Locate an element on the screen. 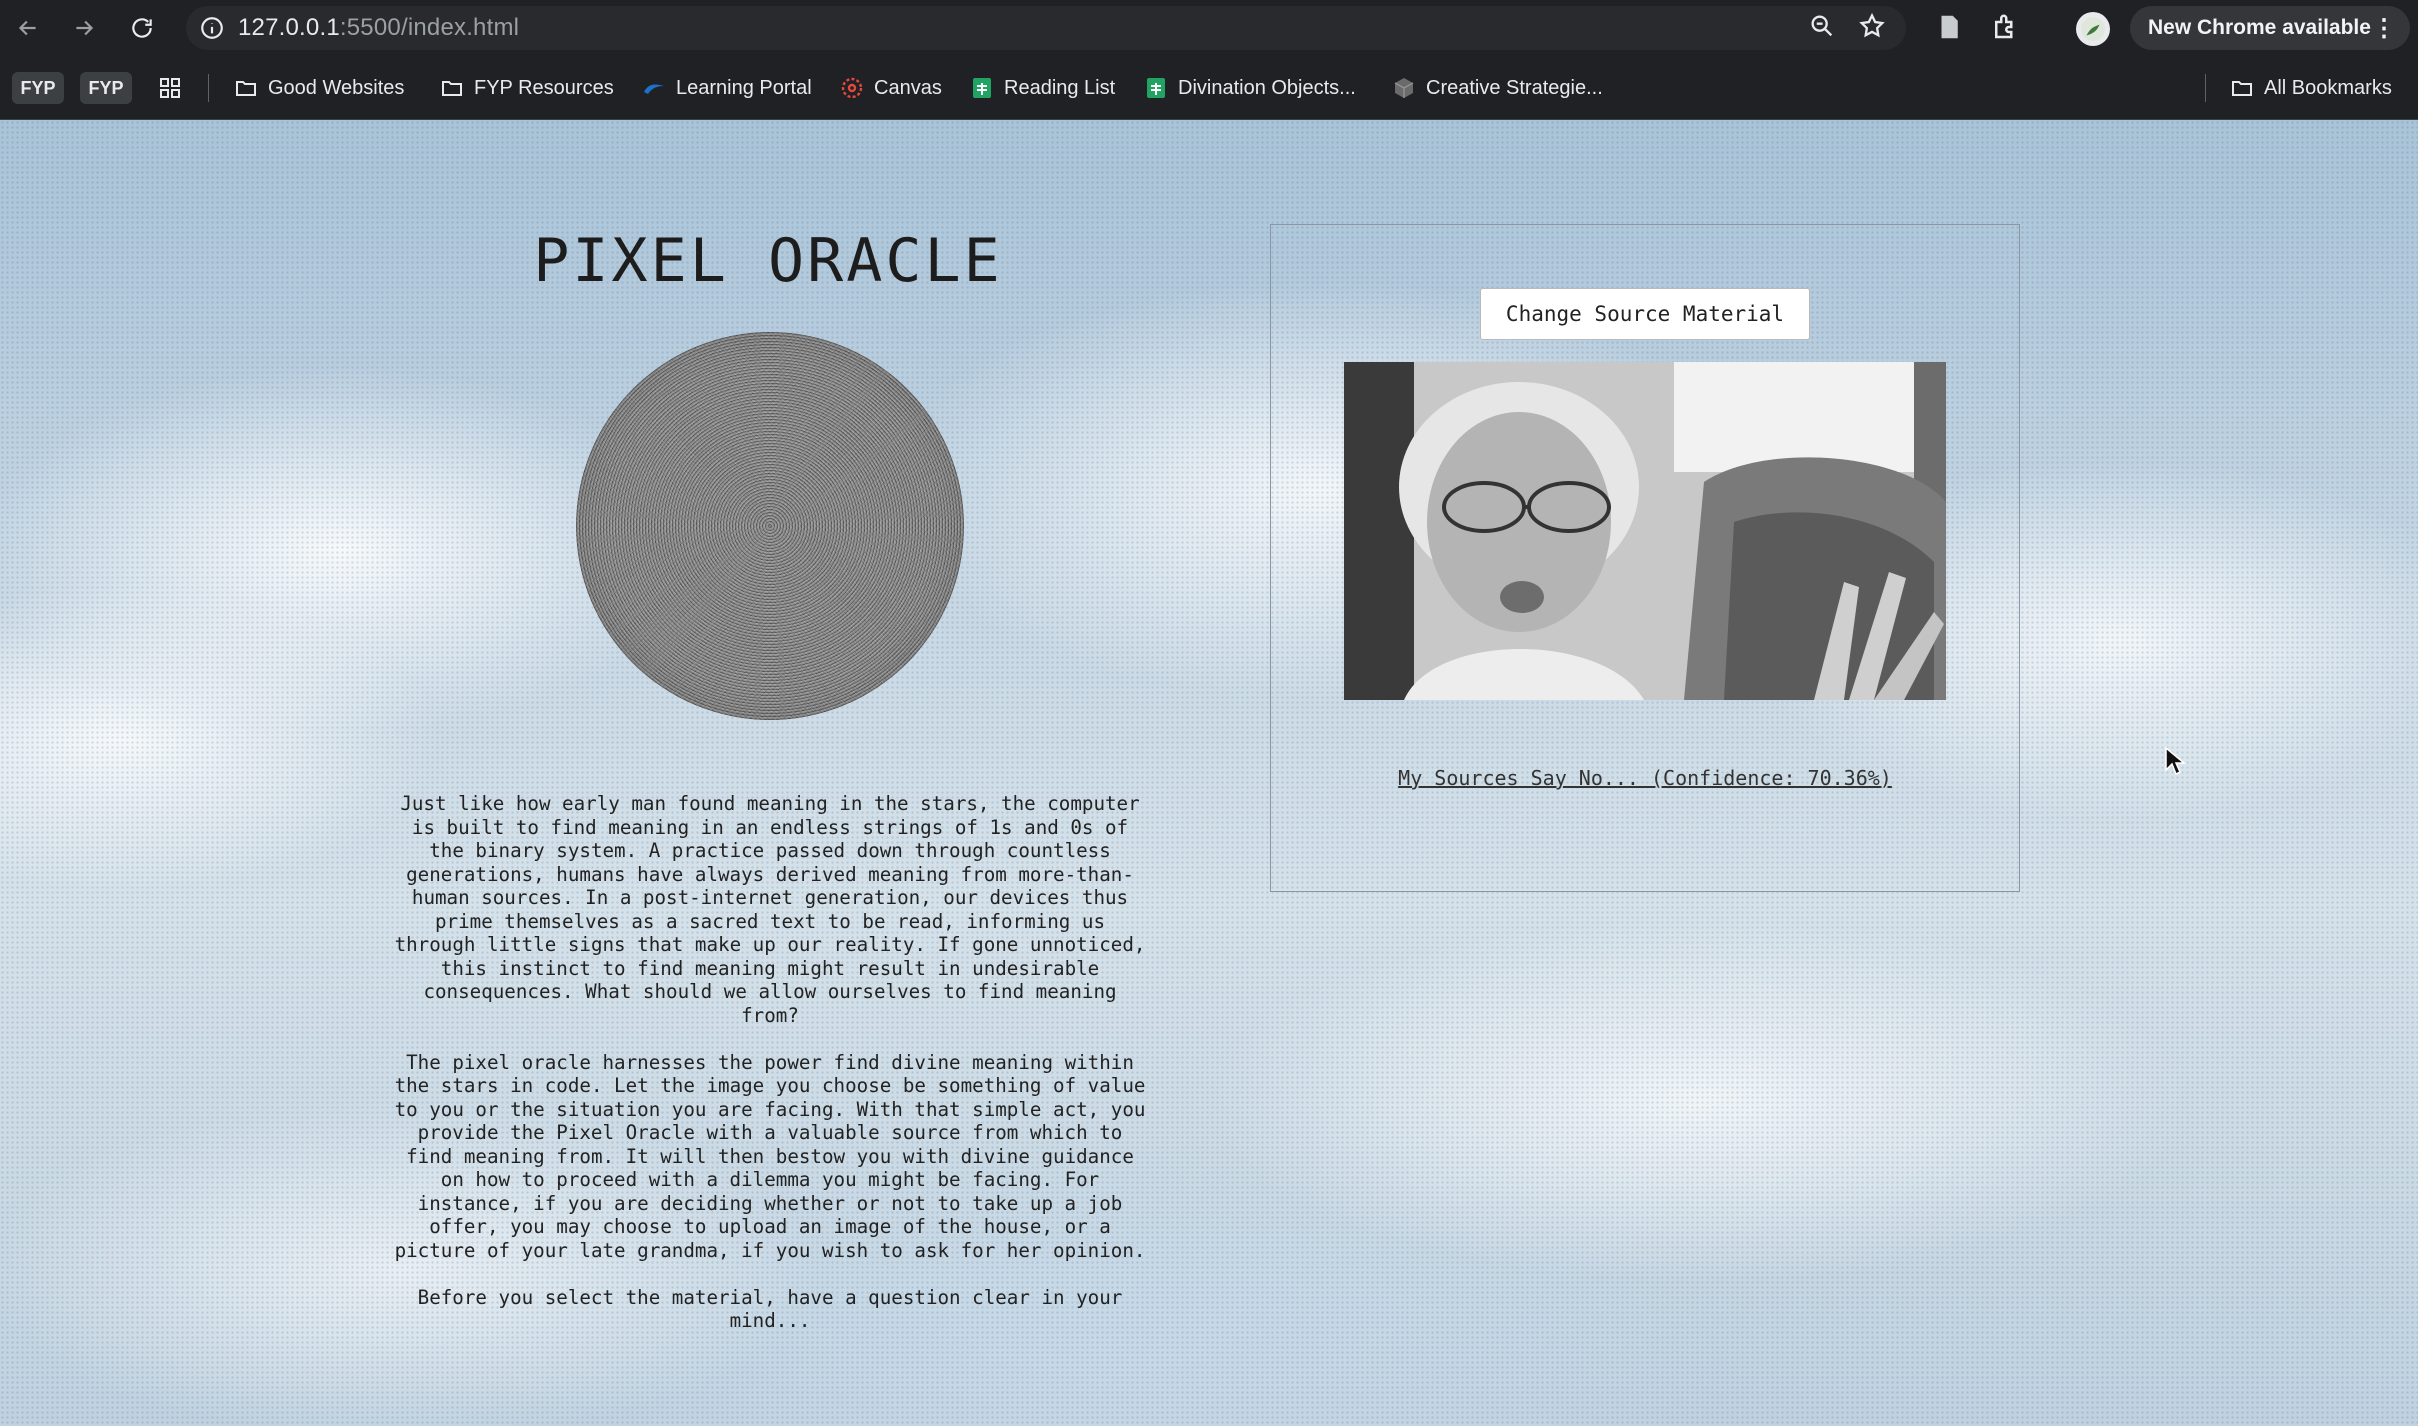  all-bookmarks: All Bookmarks is located at coordinates (2311, 88).